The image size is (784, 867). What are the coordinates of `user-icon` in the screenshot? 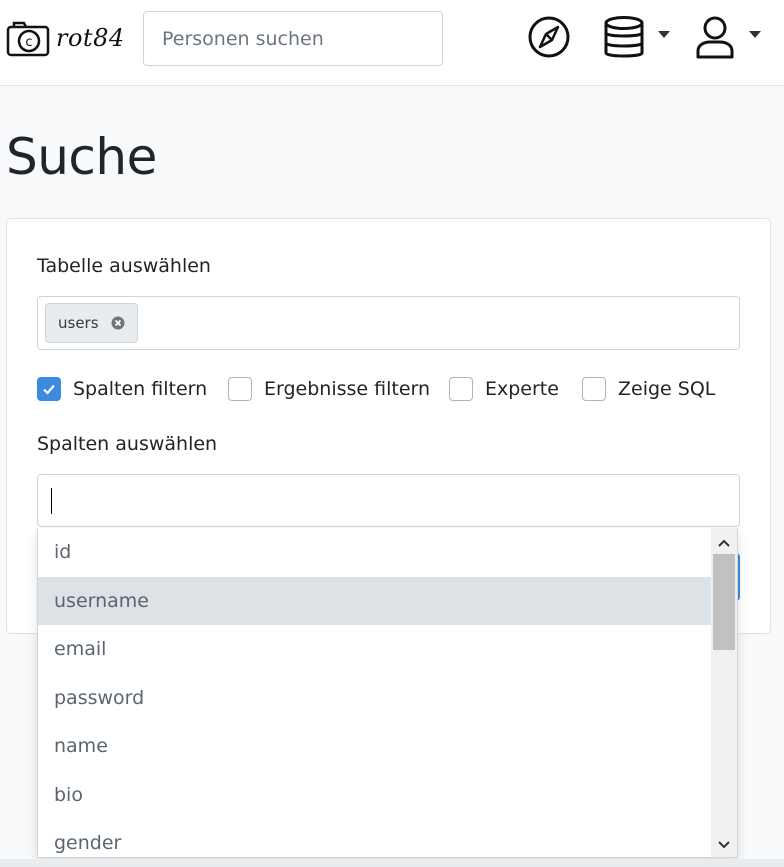 It's located at (715, 37).